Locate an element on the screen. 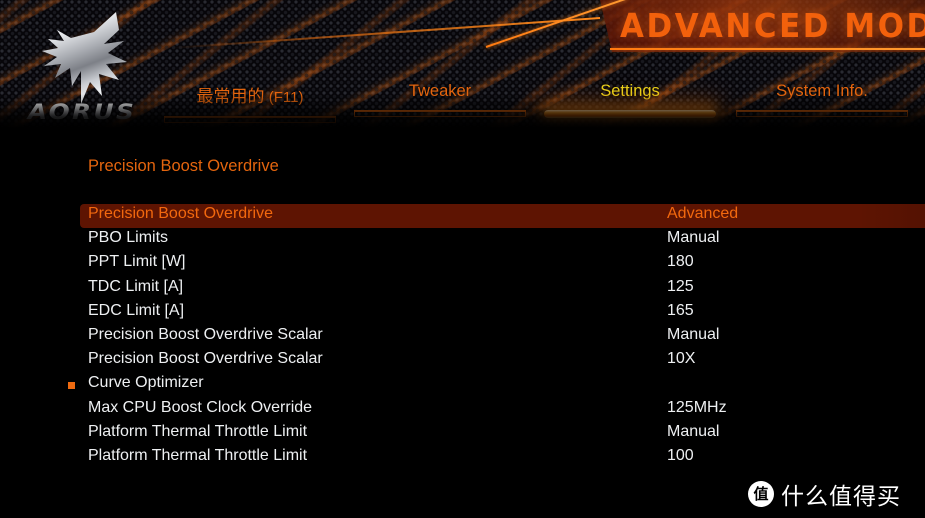  submenu-bullet-icon is located at coordinates (71, 386).